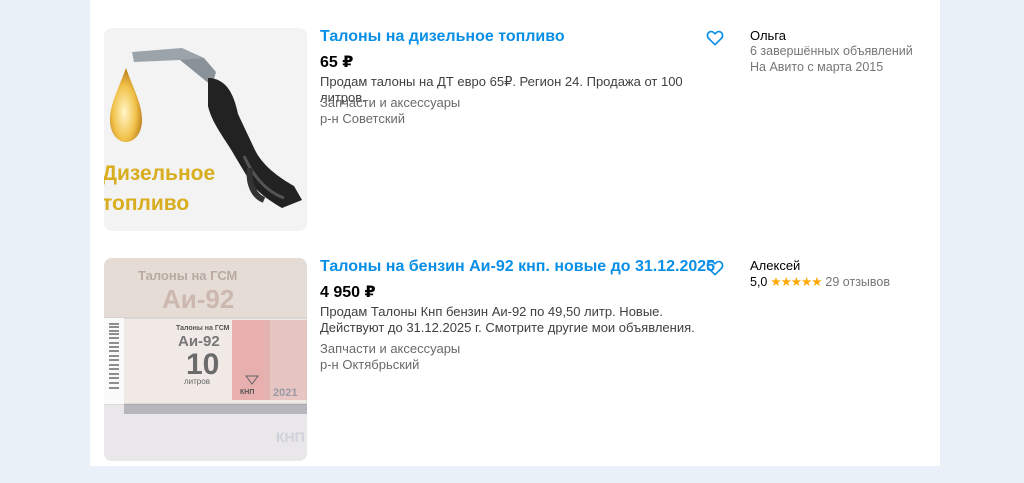 The width and height of the screenshot is (1024, 483). I want to click on seller-name: Алексей, so click(850, 265).